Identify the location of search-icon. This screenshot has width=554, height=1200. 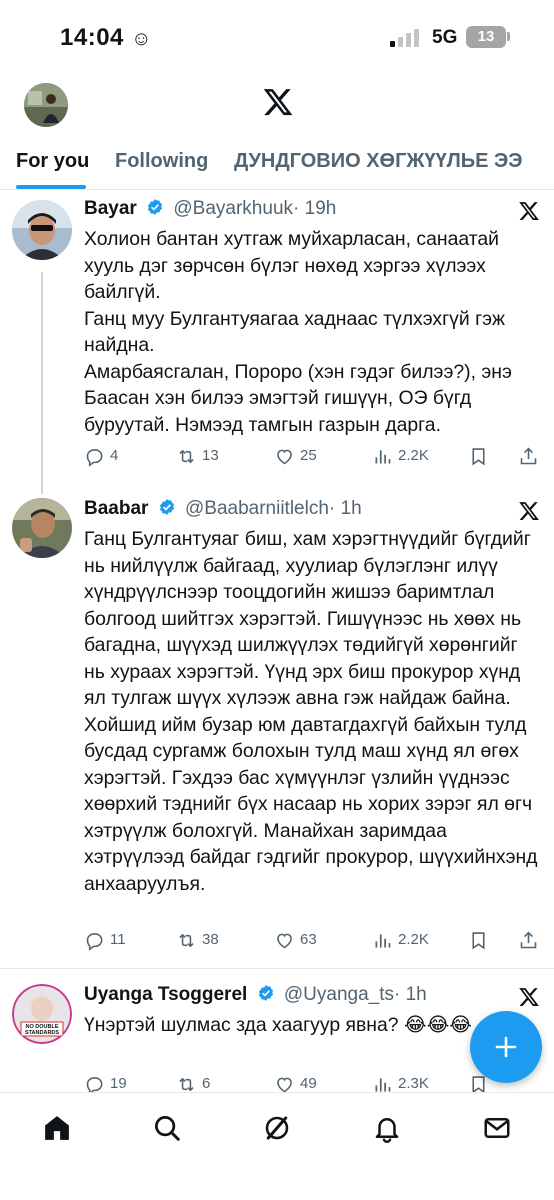
(167, 1128).